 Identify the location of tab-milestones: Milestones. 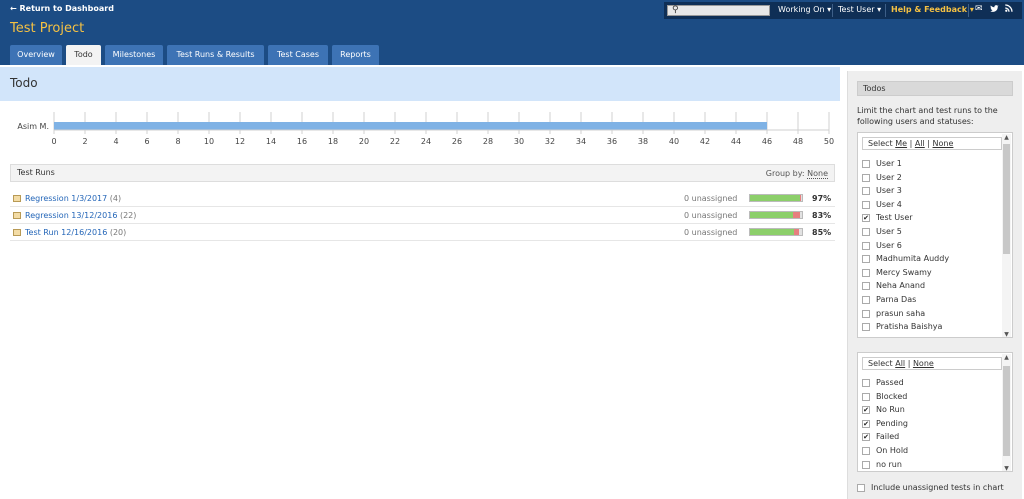
(134, 55).